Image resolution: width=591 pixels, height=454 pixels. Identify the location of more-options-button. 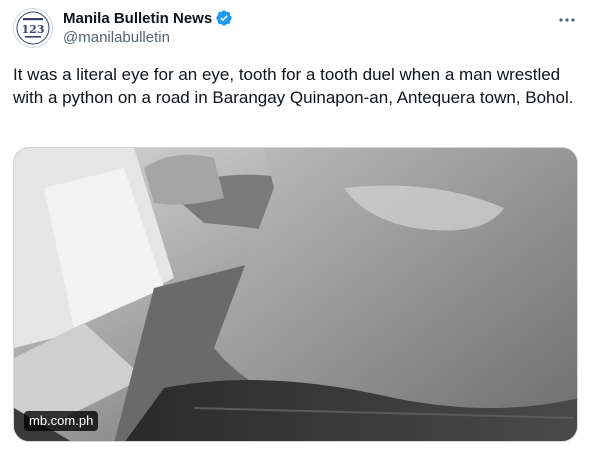
(567, 20).